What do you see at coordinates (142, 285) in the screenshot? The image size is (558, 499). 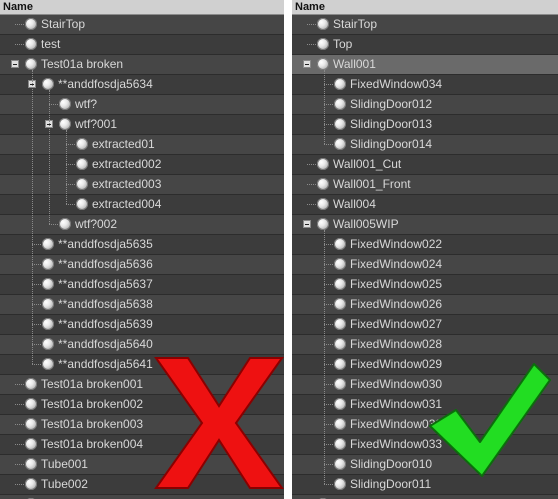 I see `tree-row-anddfosdja5637: **anddfosdja5637` at bounding box center [142, 285].